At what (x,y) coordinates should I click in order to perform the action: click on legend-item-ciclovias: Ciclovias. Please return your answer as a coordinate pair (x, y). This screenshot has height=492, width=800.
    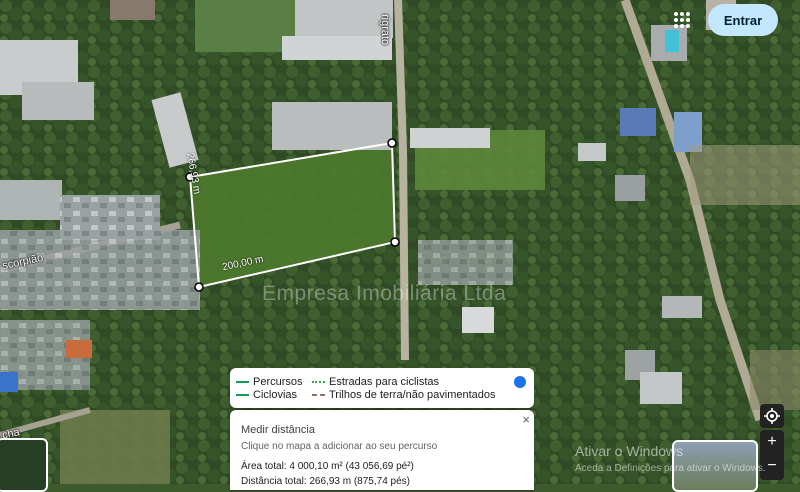
    Looking at the image, I should click on (266, 395).